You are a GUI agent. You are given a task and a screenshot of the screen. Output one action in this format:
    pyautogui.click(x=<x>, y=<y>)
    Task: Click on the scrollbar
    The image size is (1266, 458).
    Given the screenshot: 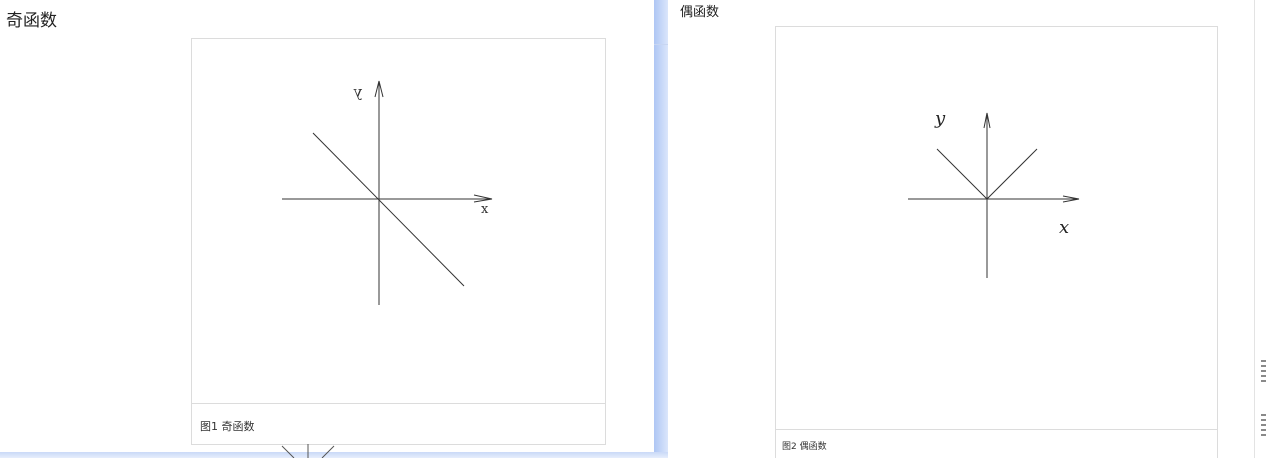 What is the action you would take?
    pyautogui.click(x=1260, y=229)
    